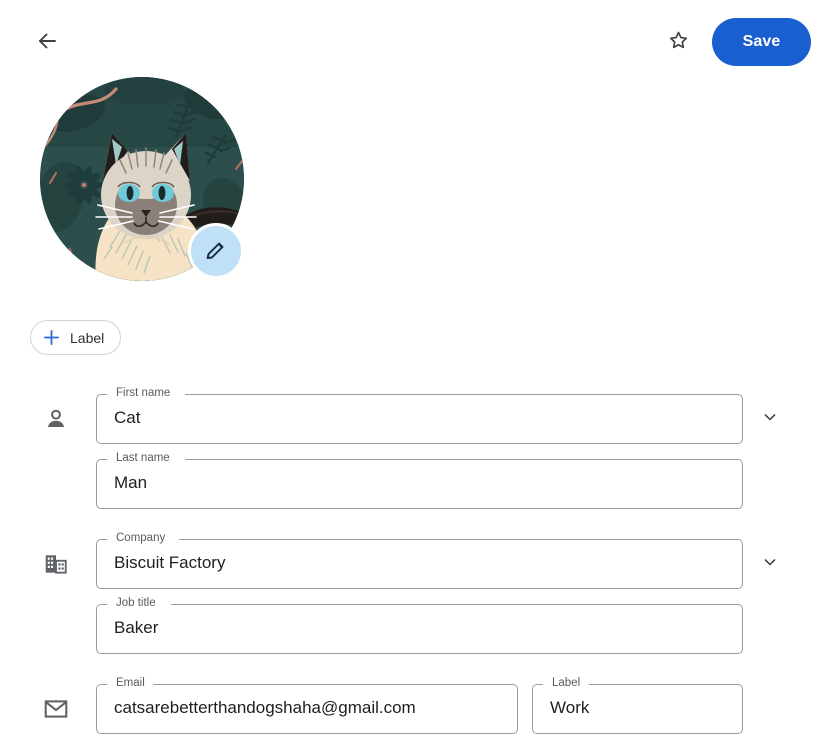 This screenshot has height=747, width=836. What do you see at coordinates (566, 683) in the screenshot?
I see `email-label-caption: Label` at bounding box center [566, 683].